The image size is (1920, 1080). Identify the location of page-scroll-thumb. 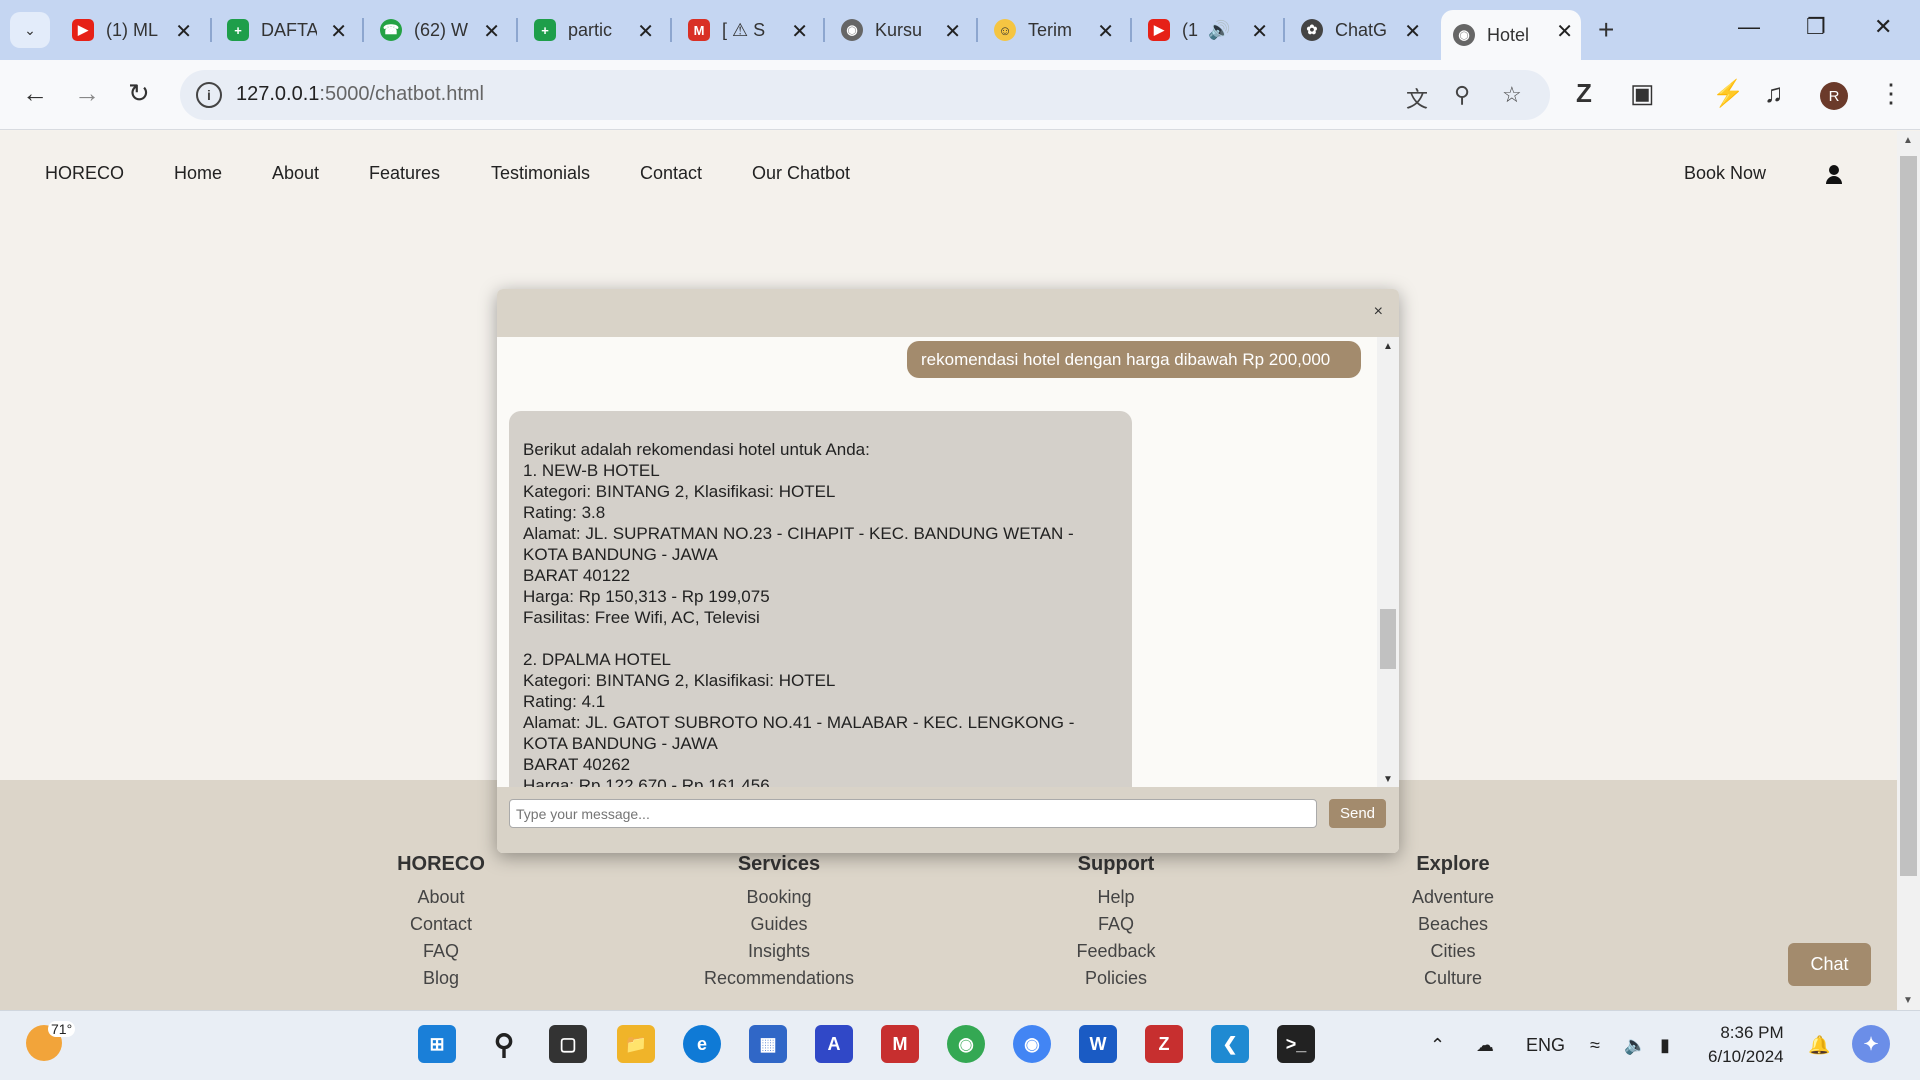
(1908, 516).